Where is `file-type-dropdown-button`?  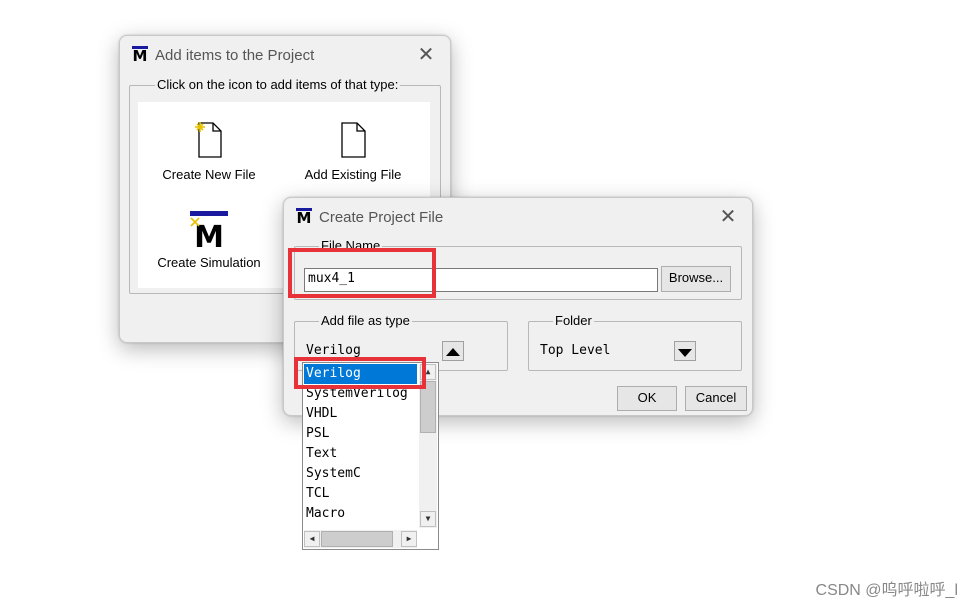 file-type-dropdown-button is located at coordinates (453, 351).